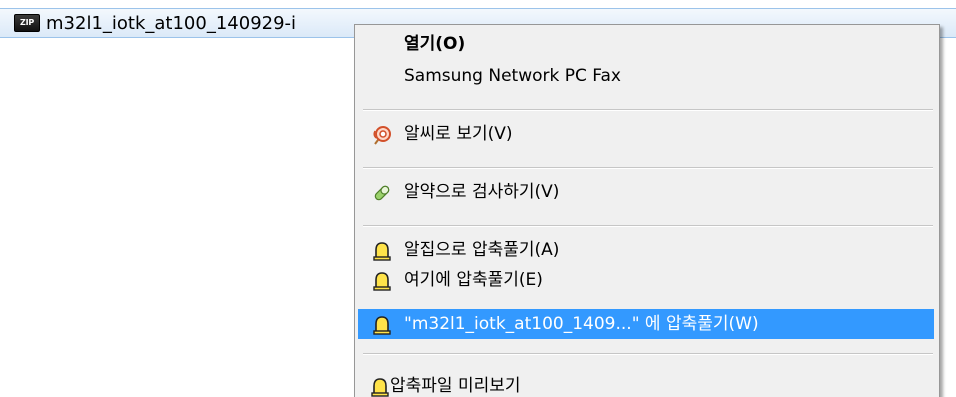  What do you see at coordinates (382, 193) in the screenshot?
I see `alyac-pill-icon` at bounding box center [382, 193].